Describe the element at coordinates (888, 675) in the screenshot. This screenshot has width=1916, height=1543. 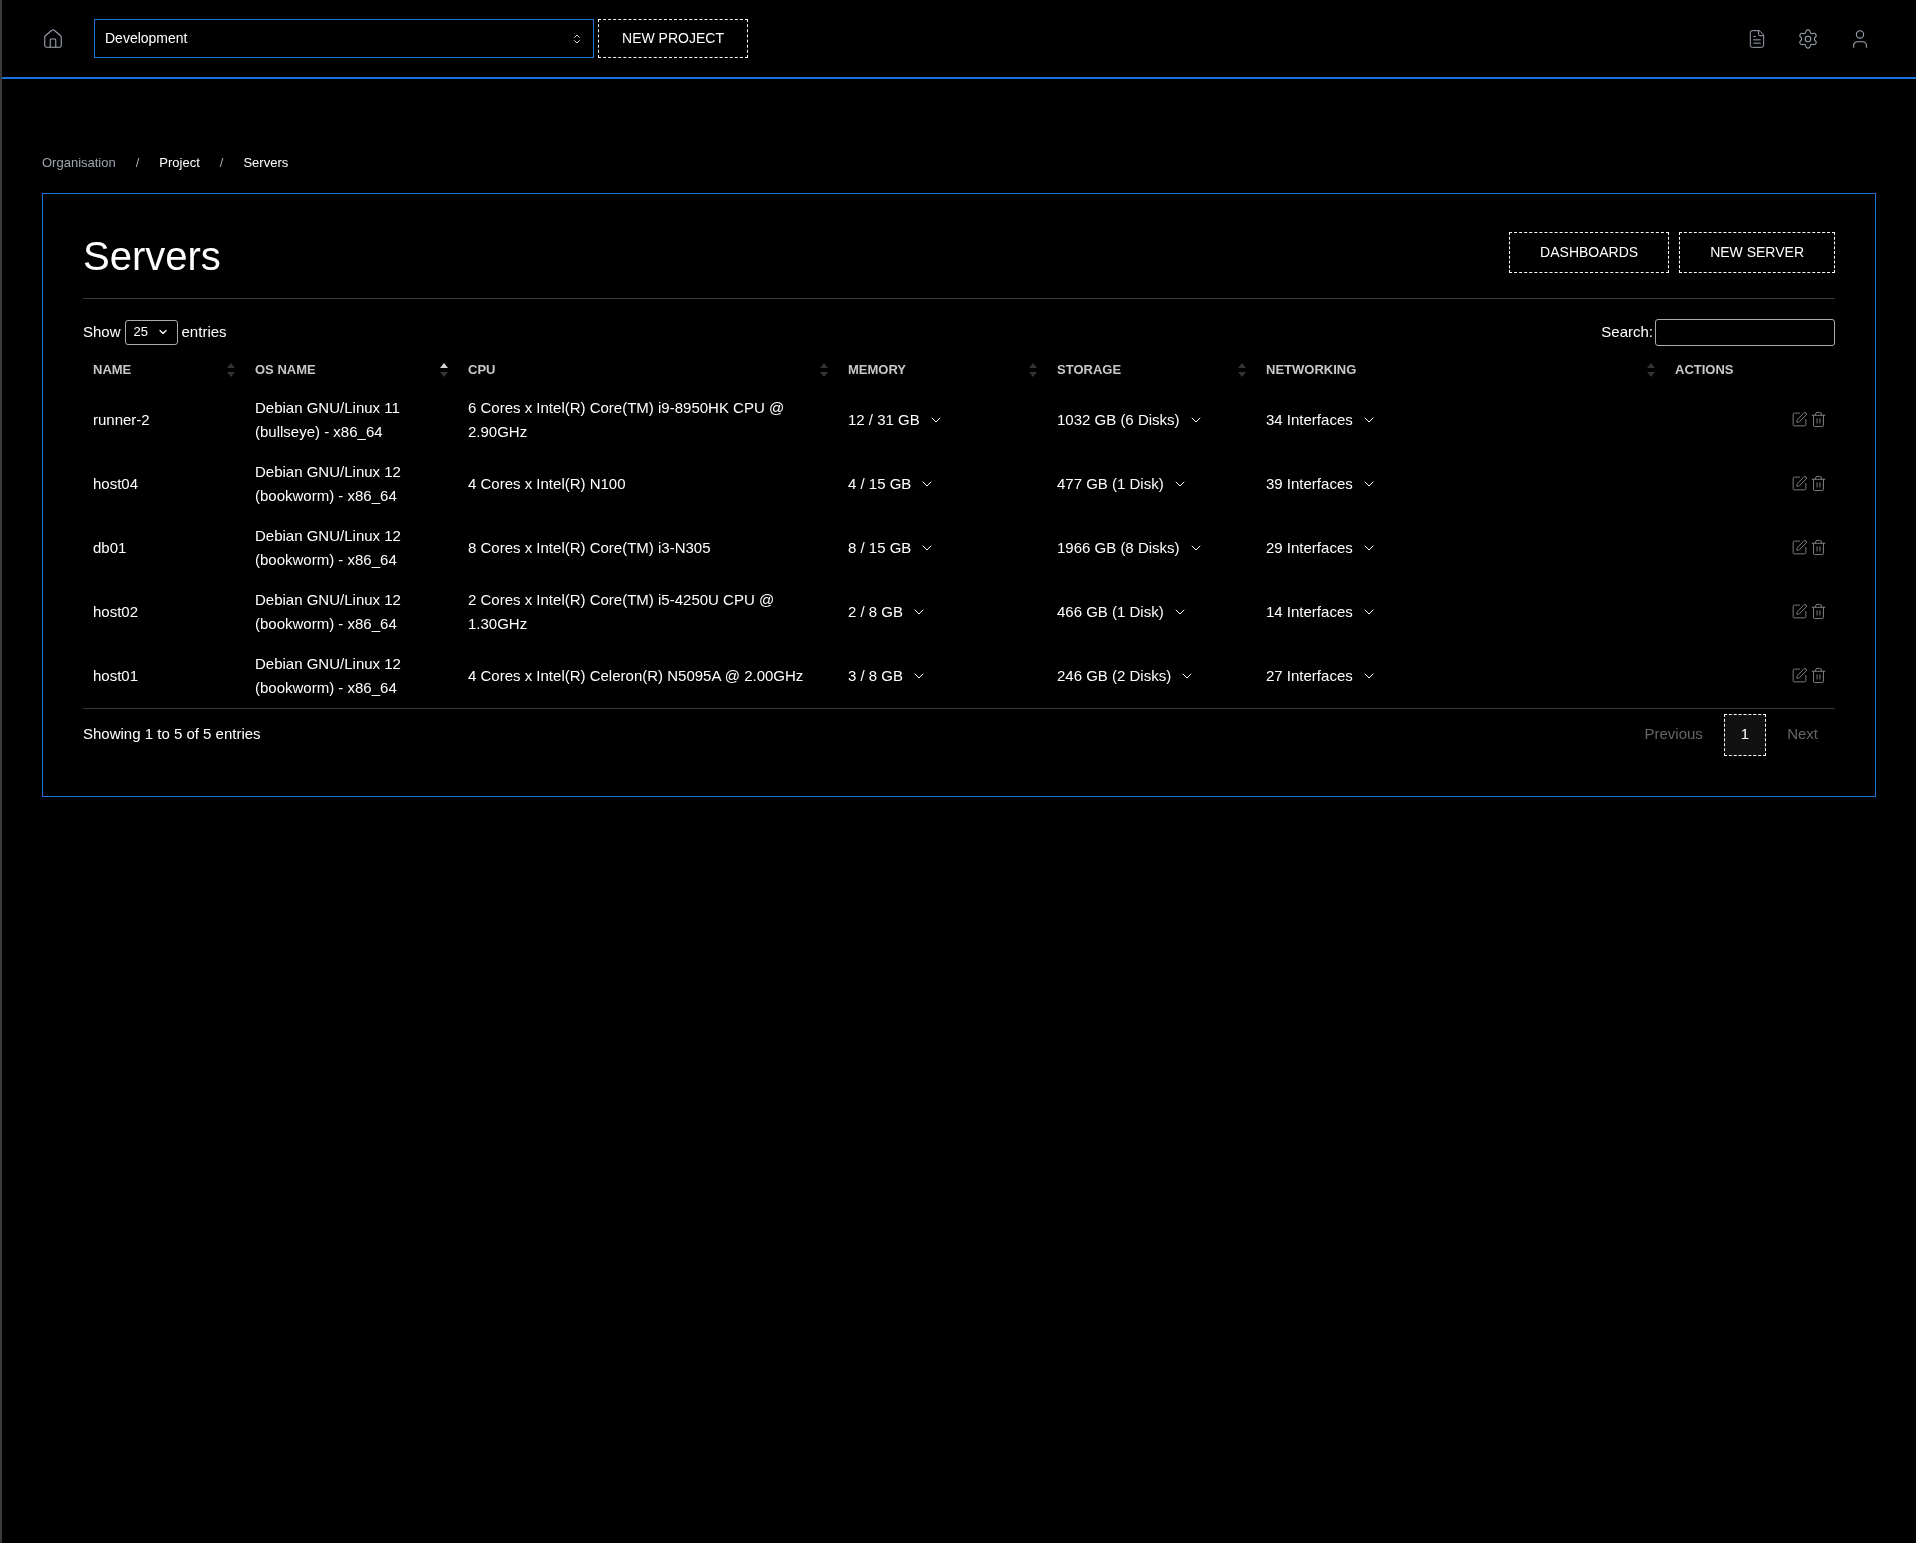
I see `memory-dropdown: 3 / 8 GB` at that location.